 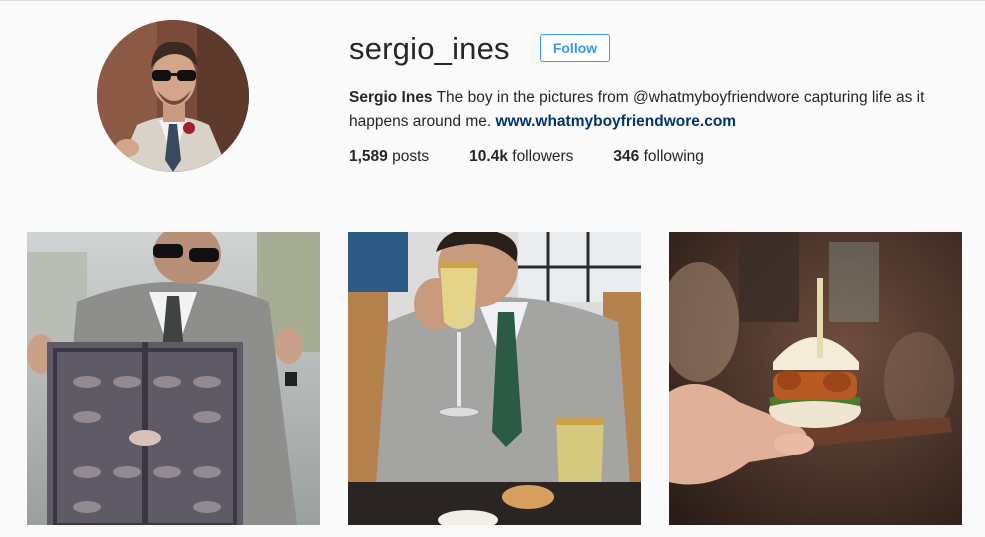 I want to click on following-count: 346, so click(x=626, y=156).